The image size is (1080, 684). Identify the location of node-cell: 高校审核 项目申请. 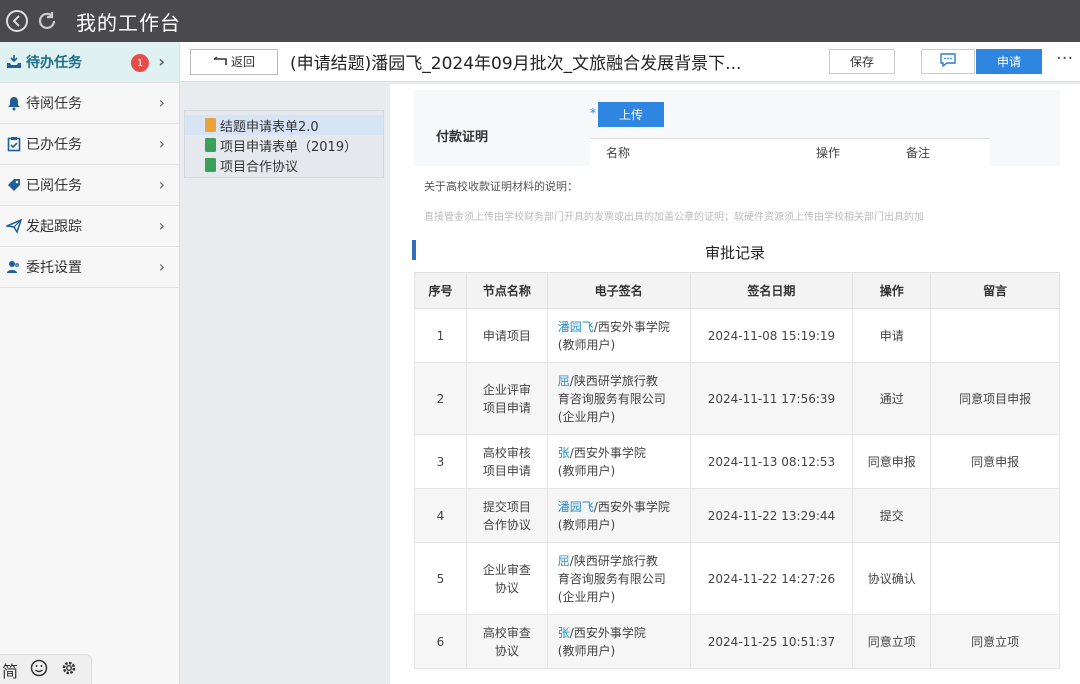
(506, 461).